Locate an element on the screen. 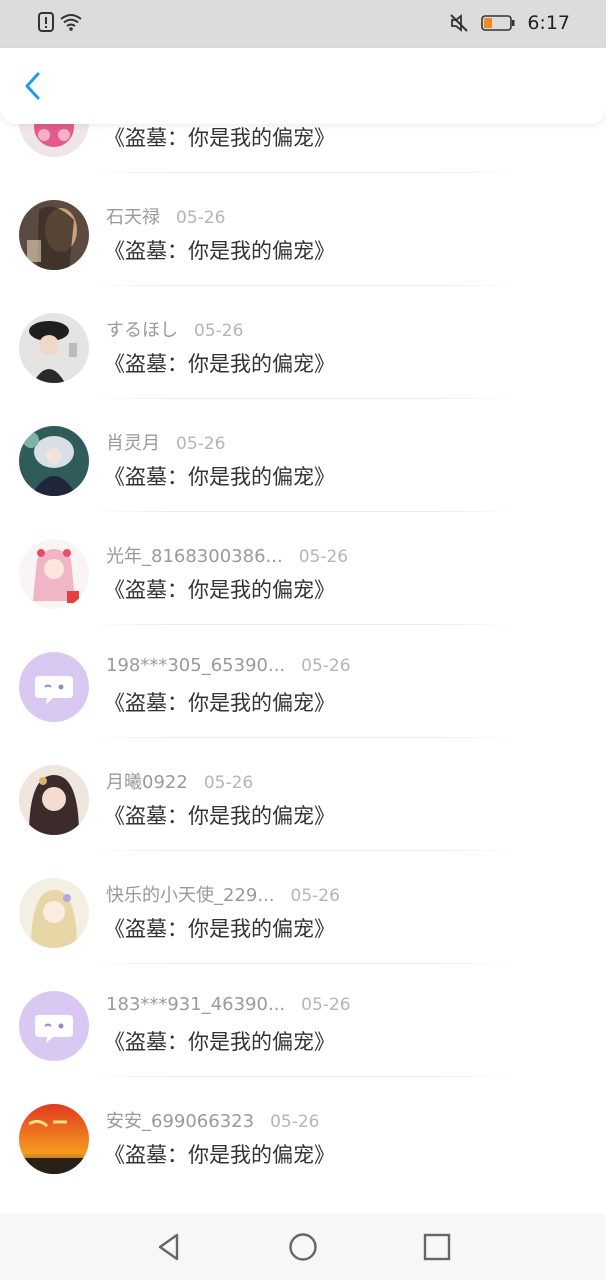 The height and width of the screenshot is (1280, 606). list-item: 石天禄 05-26 《盗墓：你是我的偏宠》 is located at coordinates (303, 229).